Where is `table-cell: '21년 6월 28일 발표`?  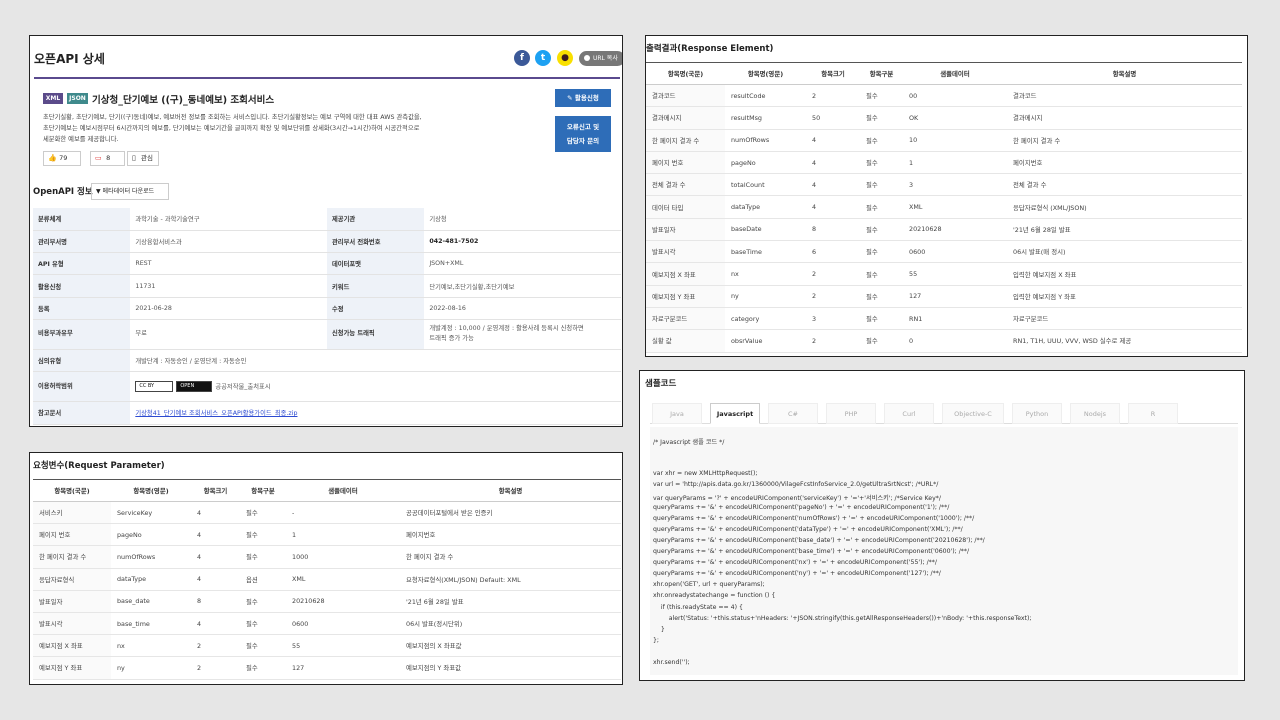
table-cell: '21년 6월 28일 발표 is located at coordinates (1124, 230).